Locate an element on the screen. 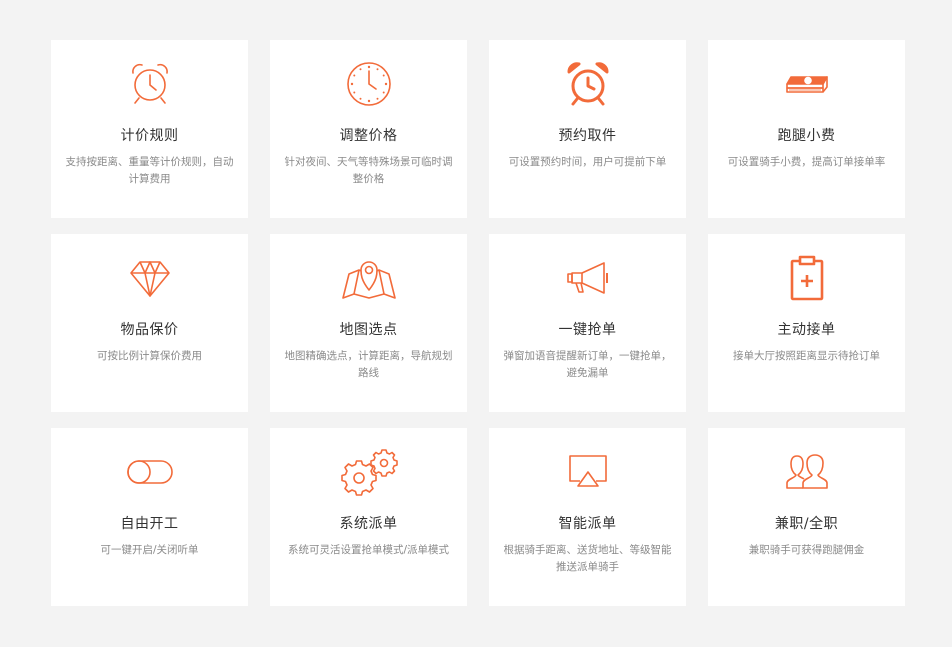  feature-description: 可一键开启/关闭听单 is located at coordinates (149, 550).